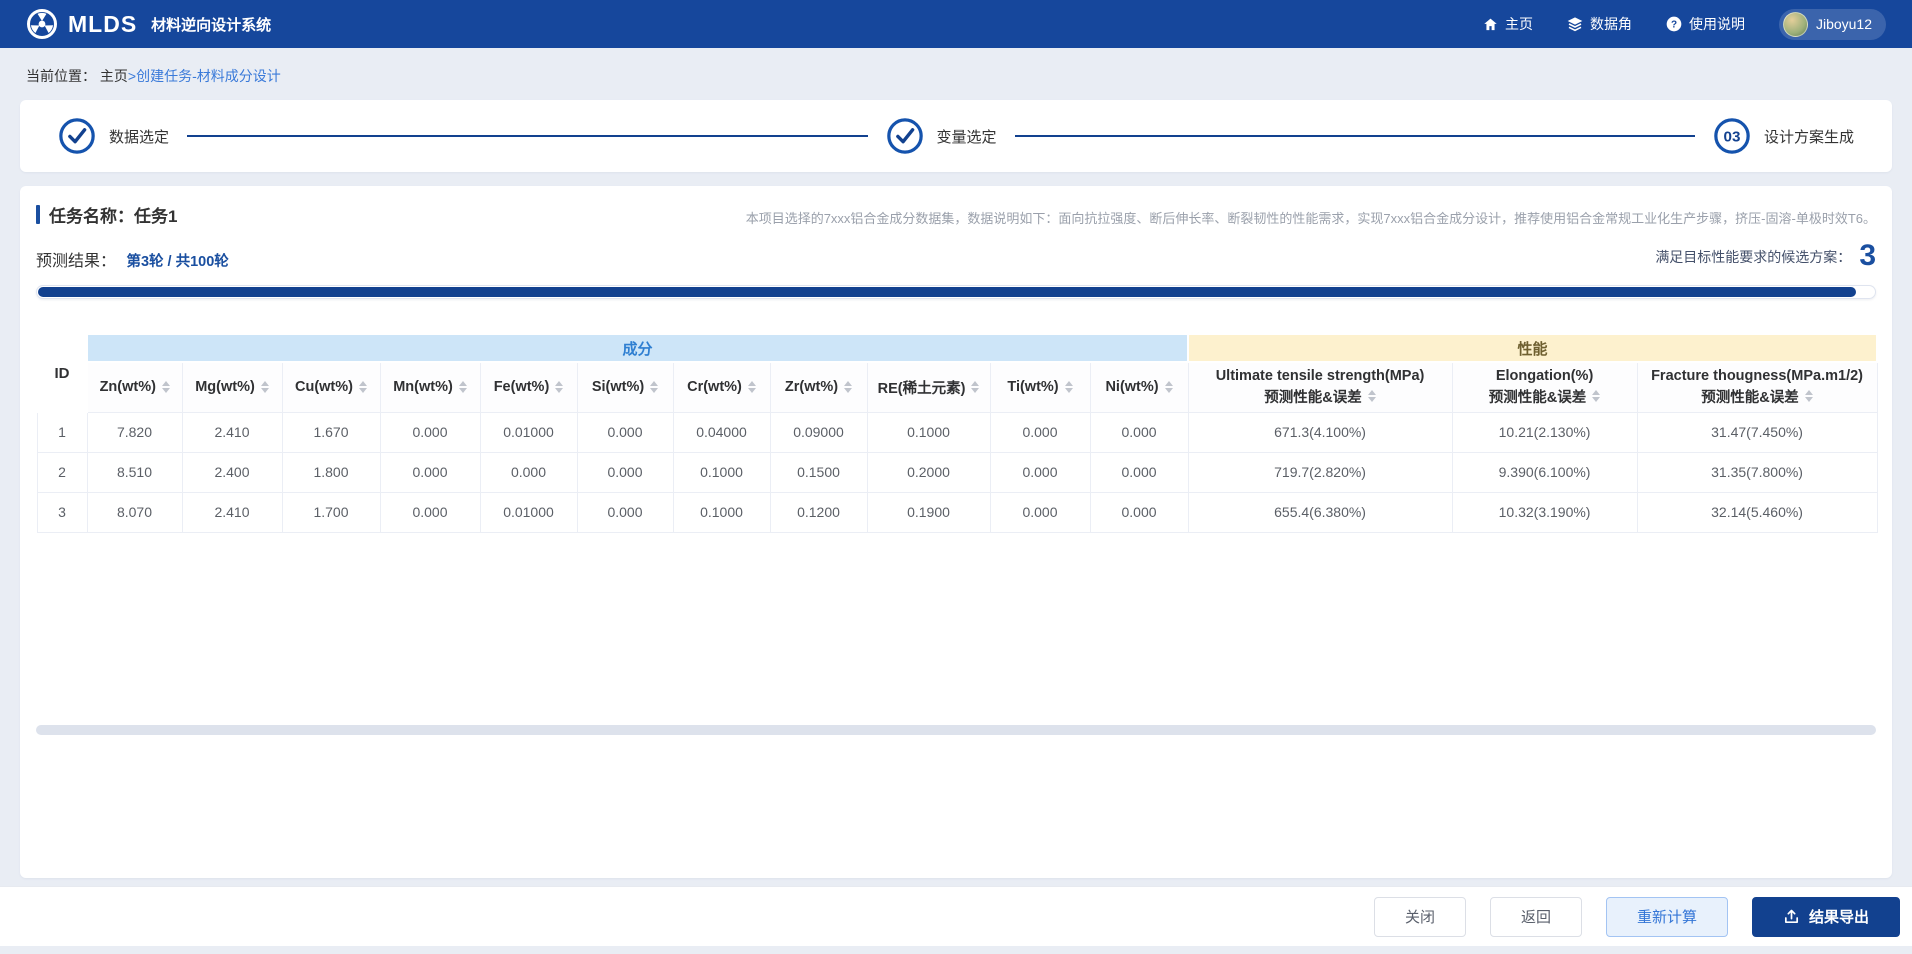 Image resolution: width=1912 pixels, height=954 pixels. Describe the element at coordinates (1508, 24) in the screenshot. I see `nav-item-home: 主页` at that location.